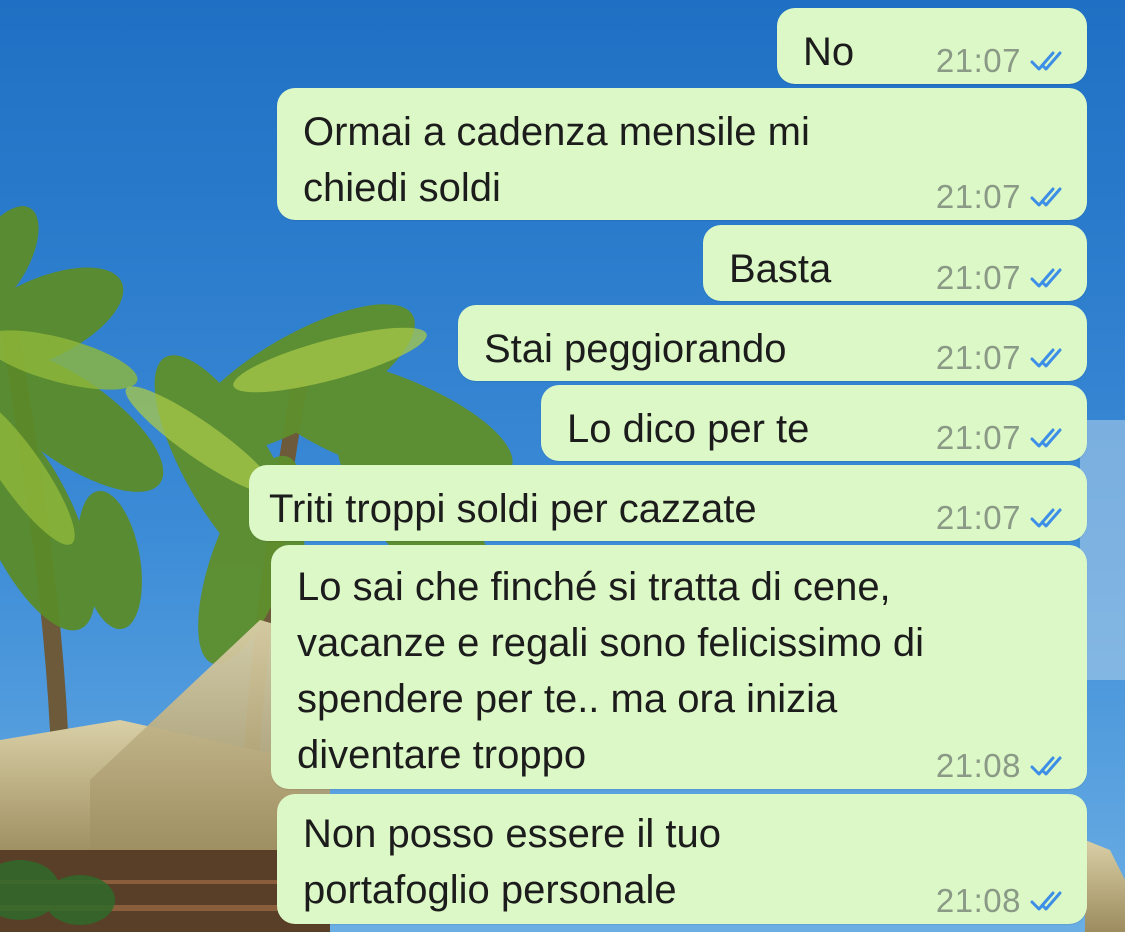 The height and width of the screenshot is (932, 1125). Describe the element at coordinates (668, 503) in the screenshot. I see `message-bubble: Triti troppi soldi per cazzate 21:07` at that location.